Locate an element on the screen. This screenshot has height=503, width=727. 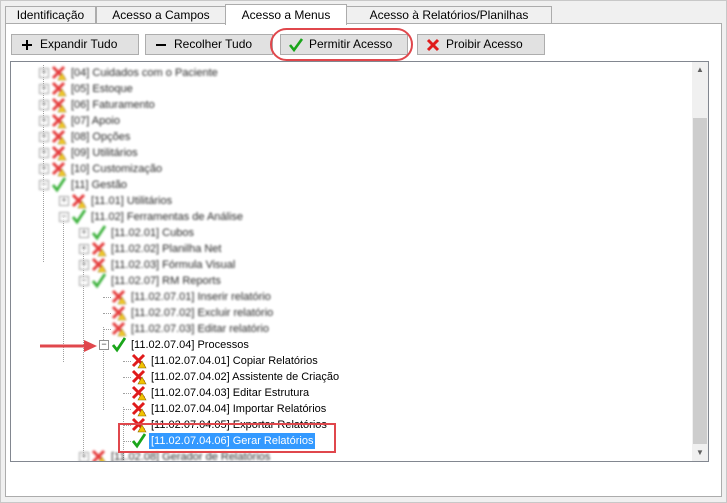
scroll-up-arrow-icon: ▲ is located at coordinates (700, 70).